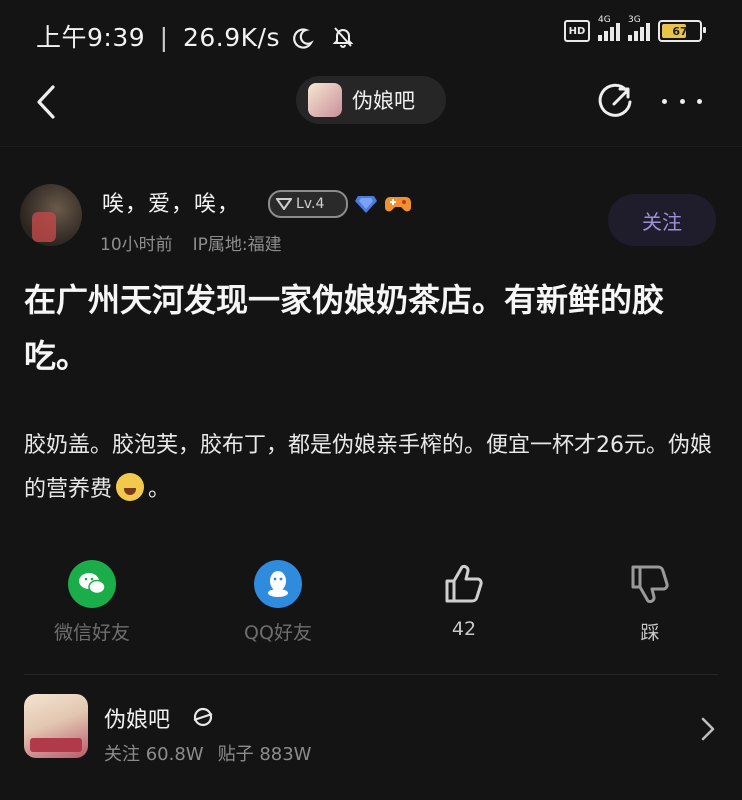 This screenshot has width=742, height=800. What do you see at coordinates (464, 584) in the screenshot?
I see `thumbs-up-icon` at bounding box center [464, 584].